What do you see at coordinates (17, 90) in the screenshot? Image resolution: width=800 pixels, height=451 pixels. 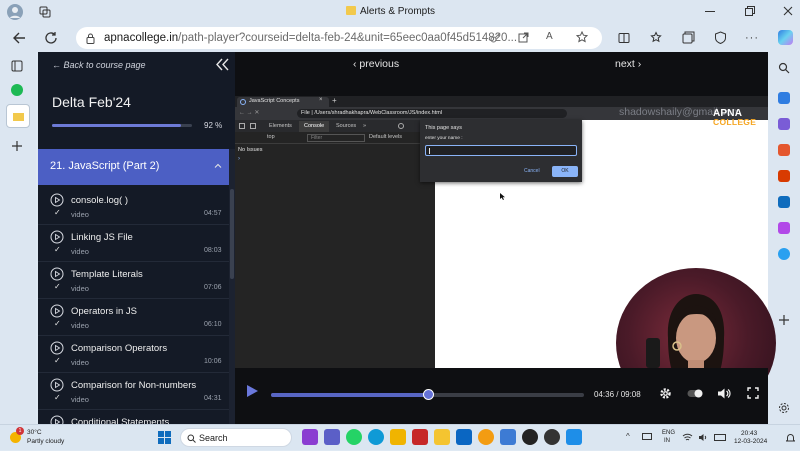 I see `spotify-icon` at bounding box center [17, 90].